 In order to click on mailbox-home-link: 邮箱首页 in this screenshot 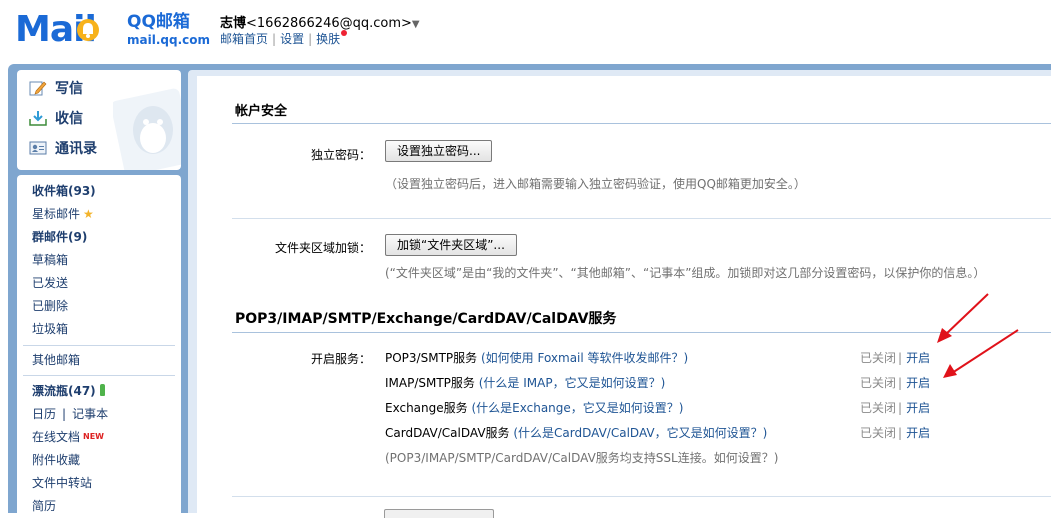, I will do `click(244, 39)`.